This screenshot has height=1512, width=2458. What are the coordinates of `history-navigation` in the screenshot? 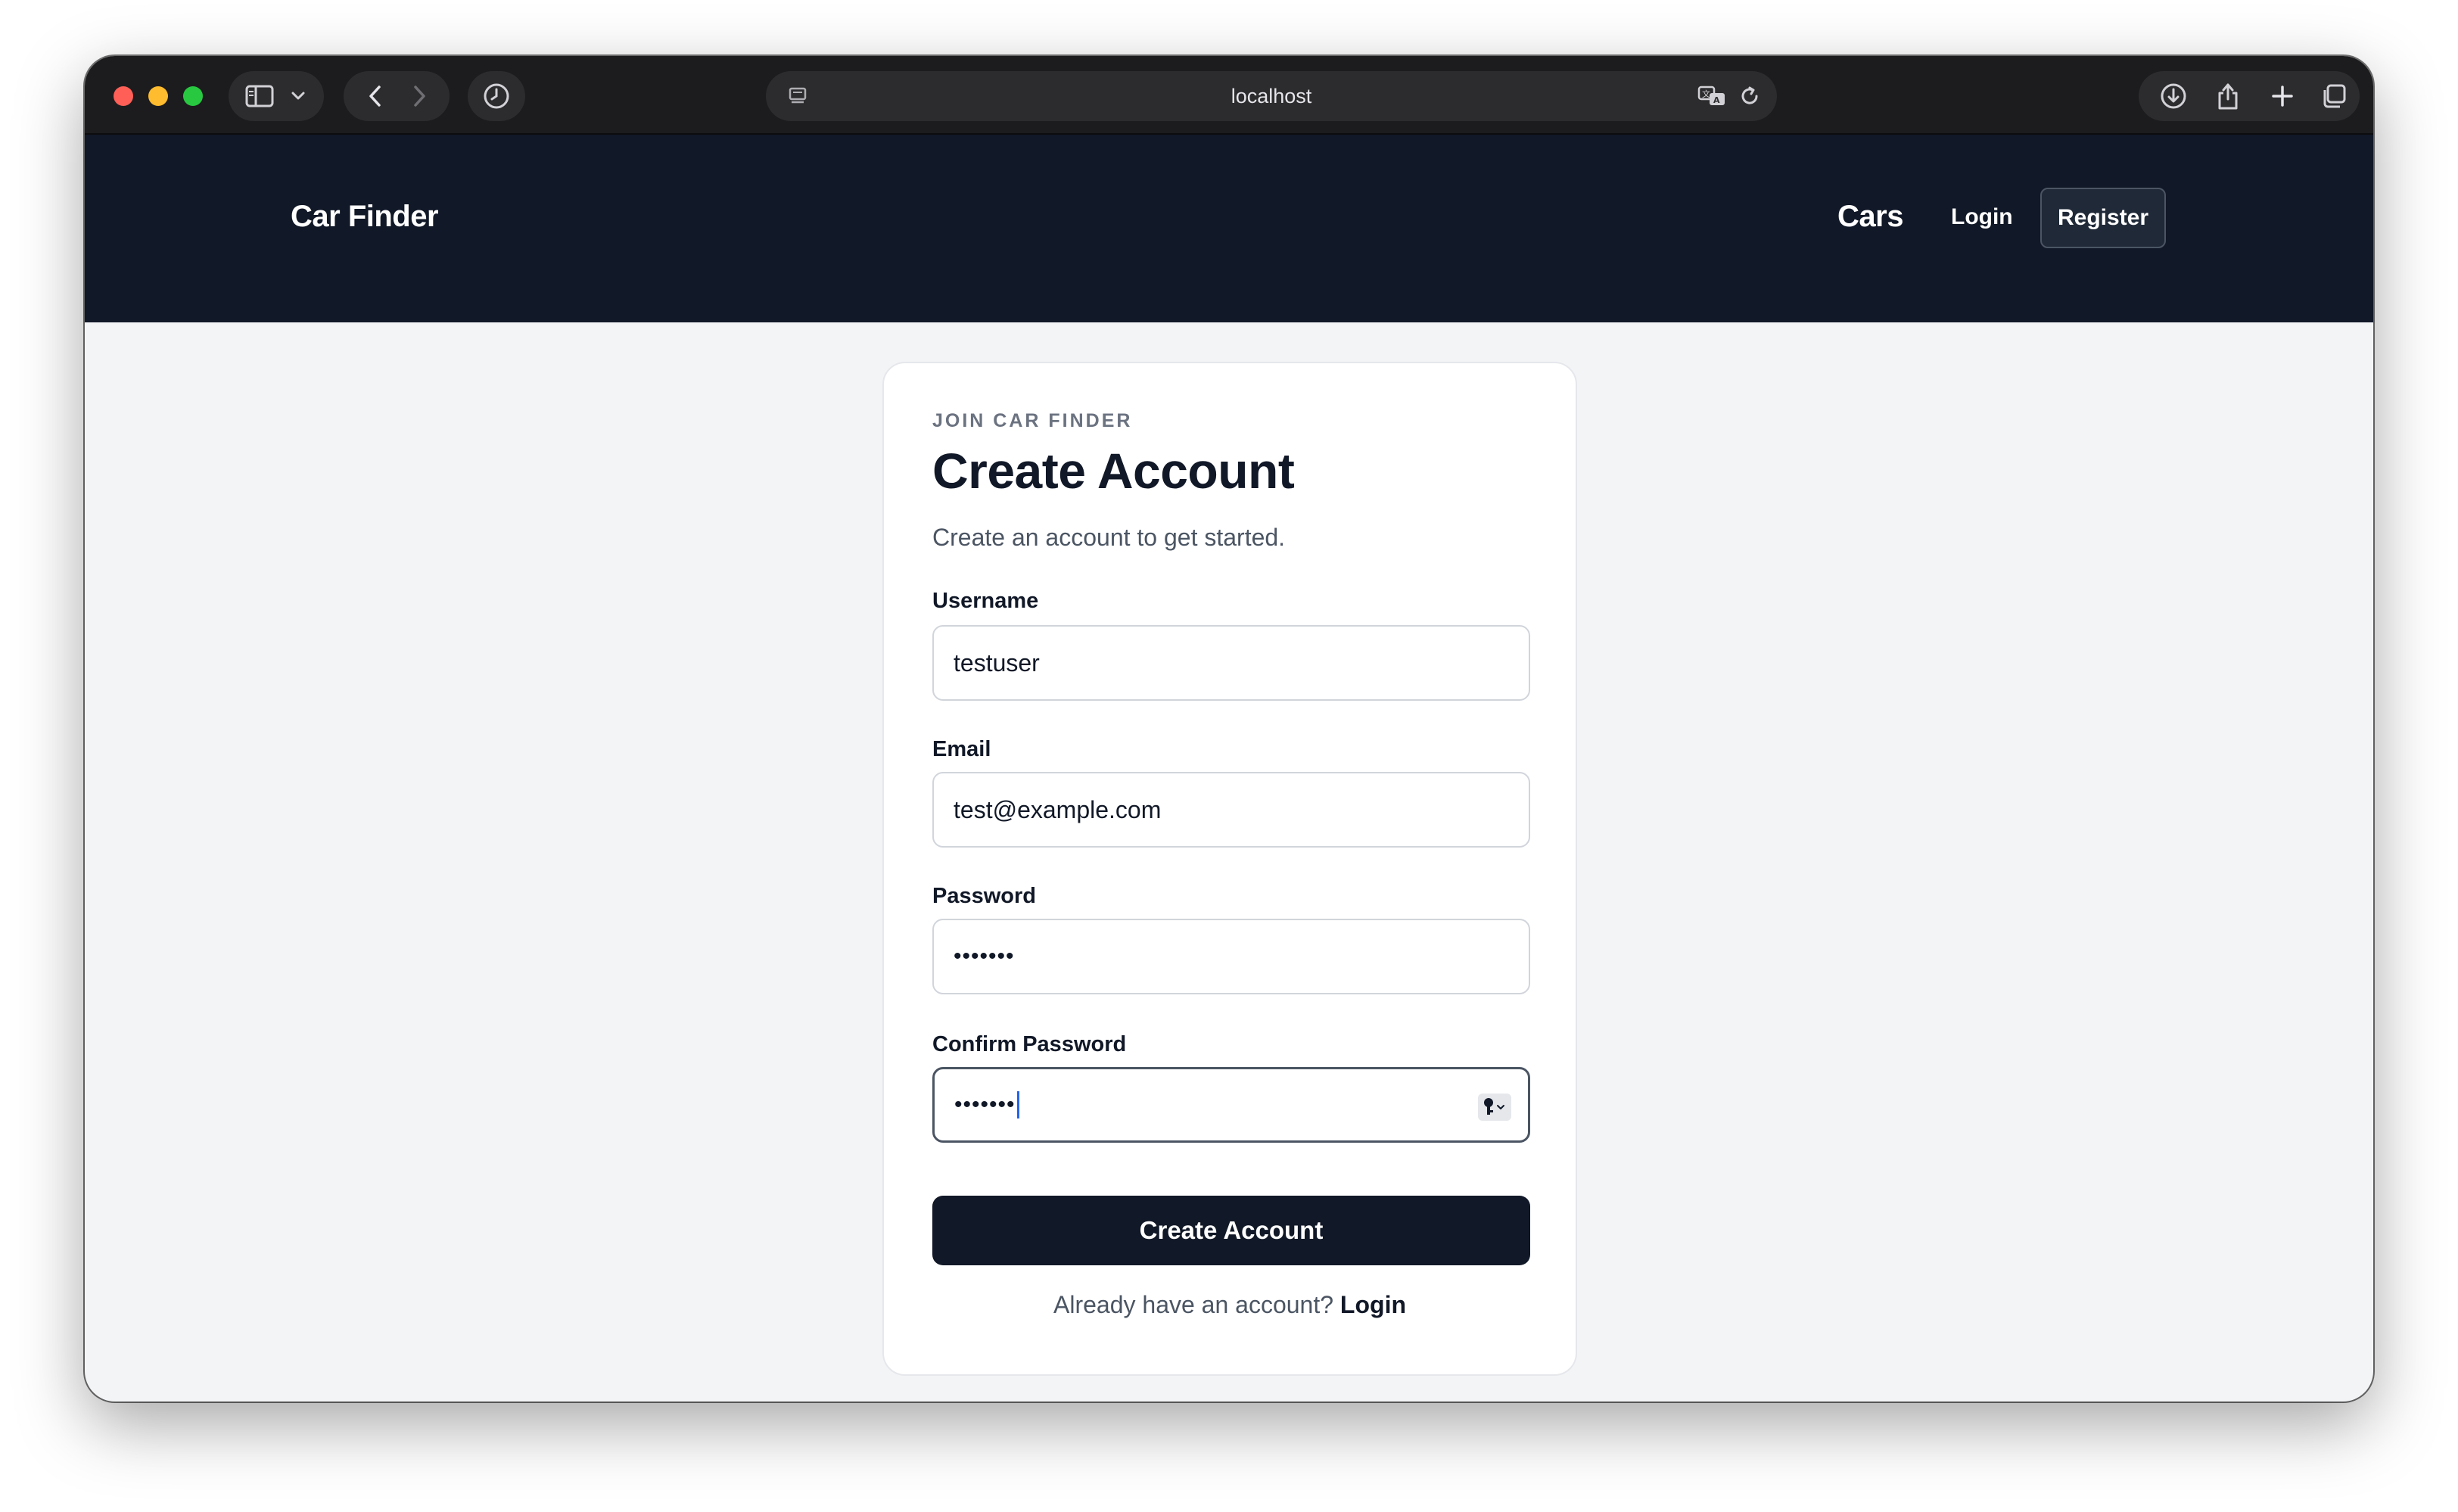 It's located at (397, 96).